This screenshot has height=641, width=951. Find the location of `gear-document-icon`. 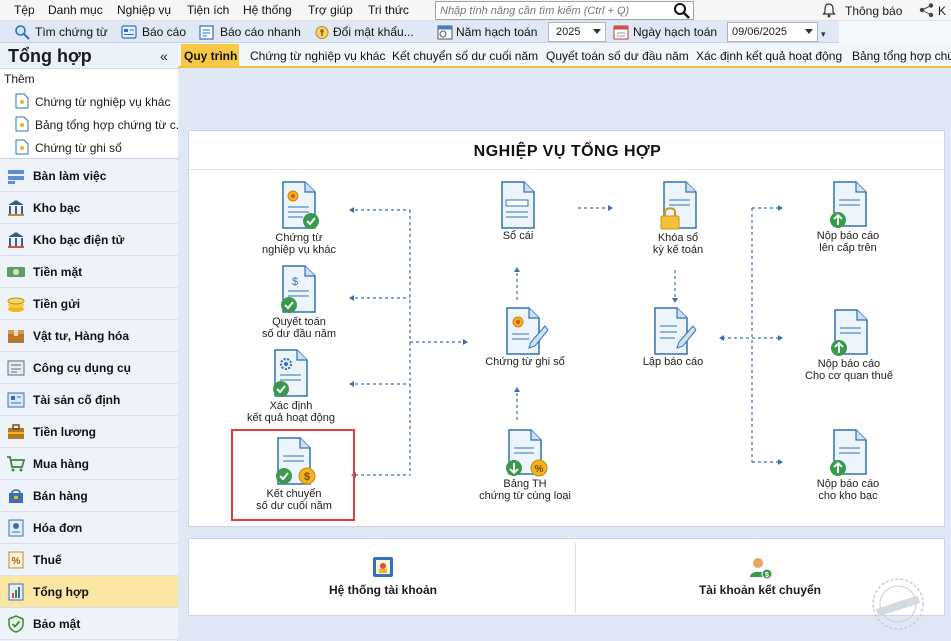

gear-document-icon is located at coordinates (290, 373).